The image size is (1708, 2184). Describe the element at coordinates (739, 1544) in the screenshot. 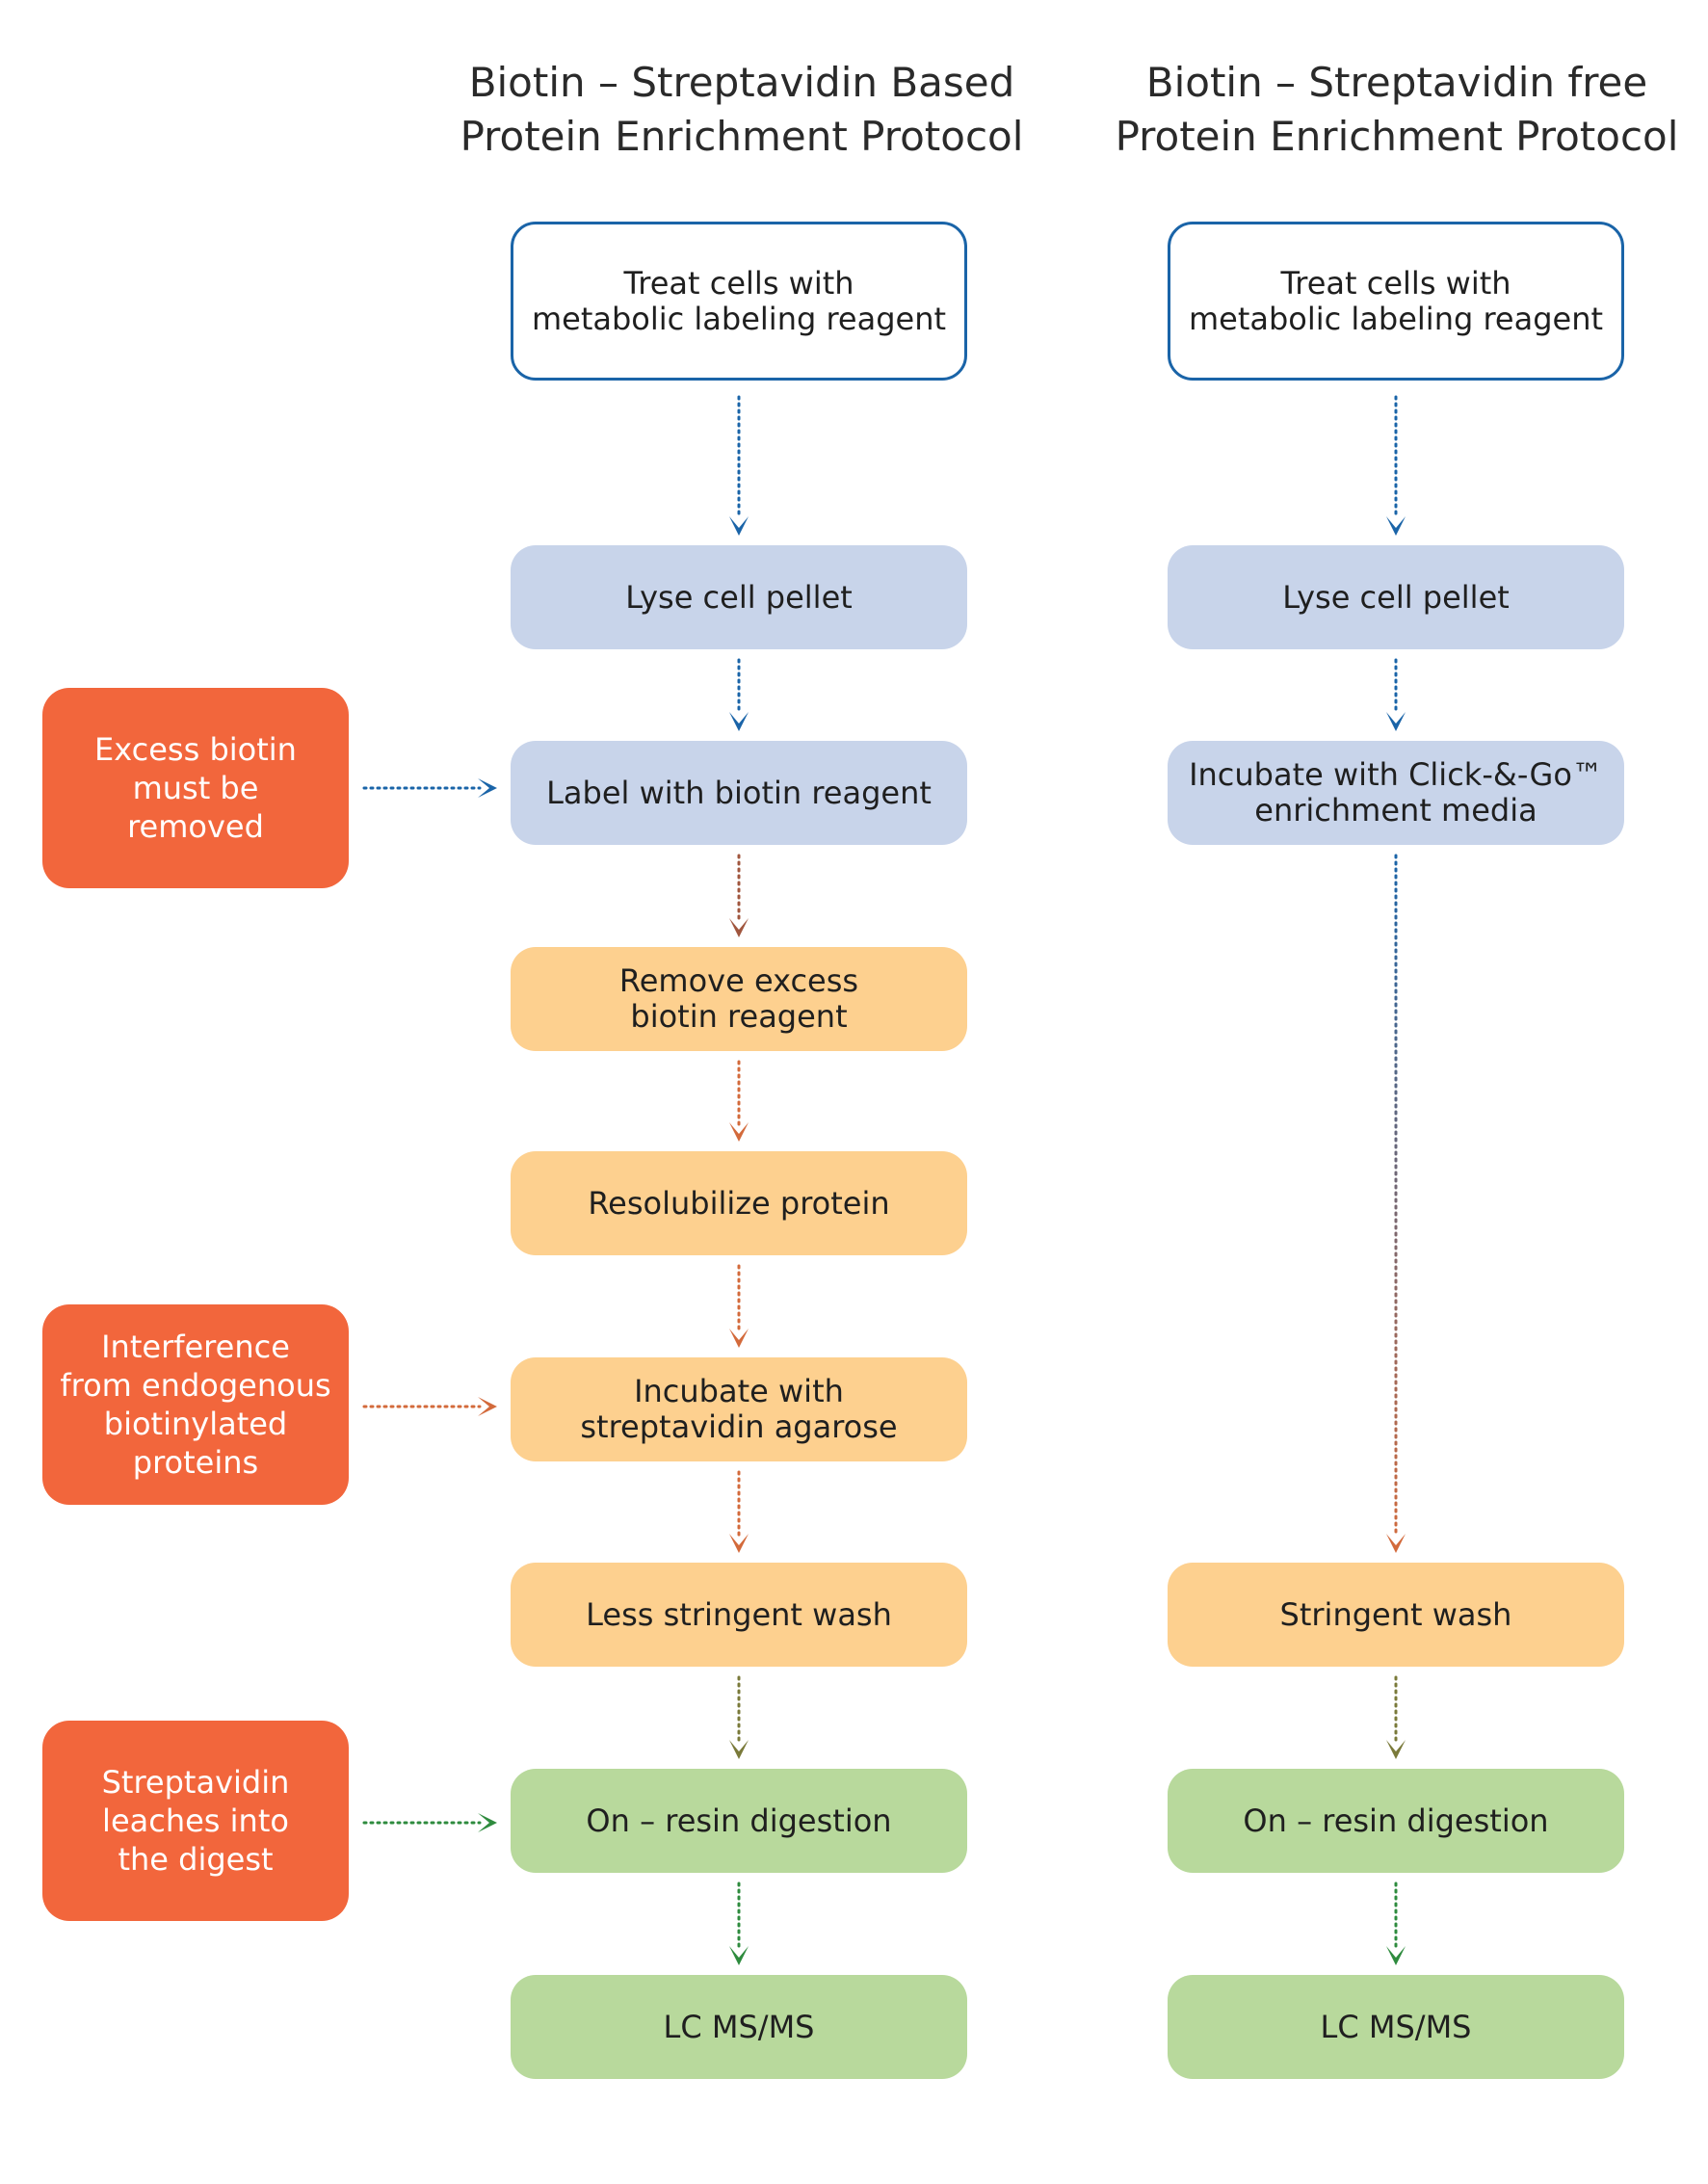

I see `arrow-left-incubate-to-wash-head` at that location.